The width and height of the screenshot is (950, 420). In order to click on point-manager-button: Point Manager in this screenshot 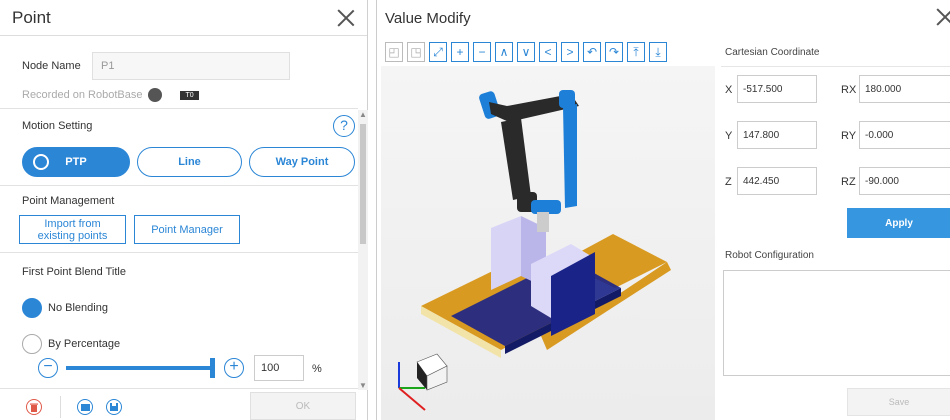, I will do `click(187, 229)`.